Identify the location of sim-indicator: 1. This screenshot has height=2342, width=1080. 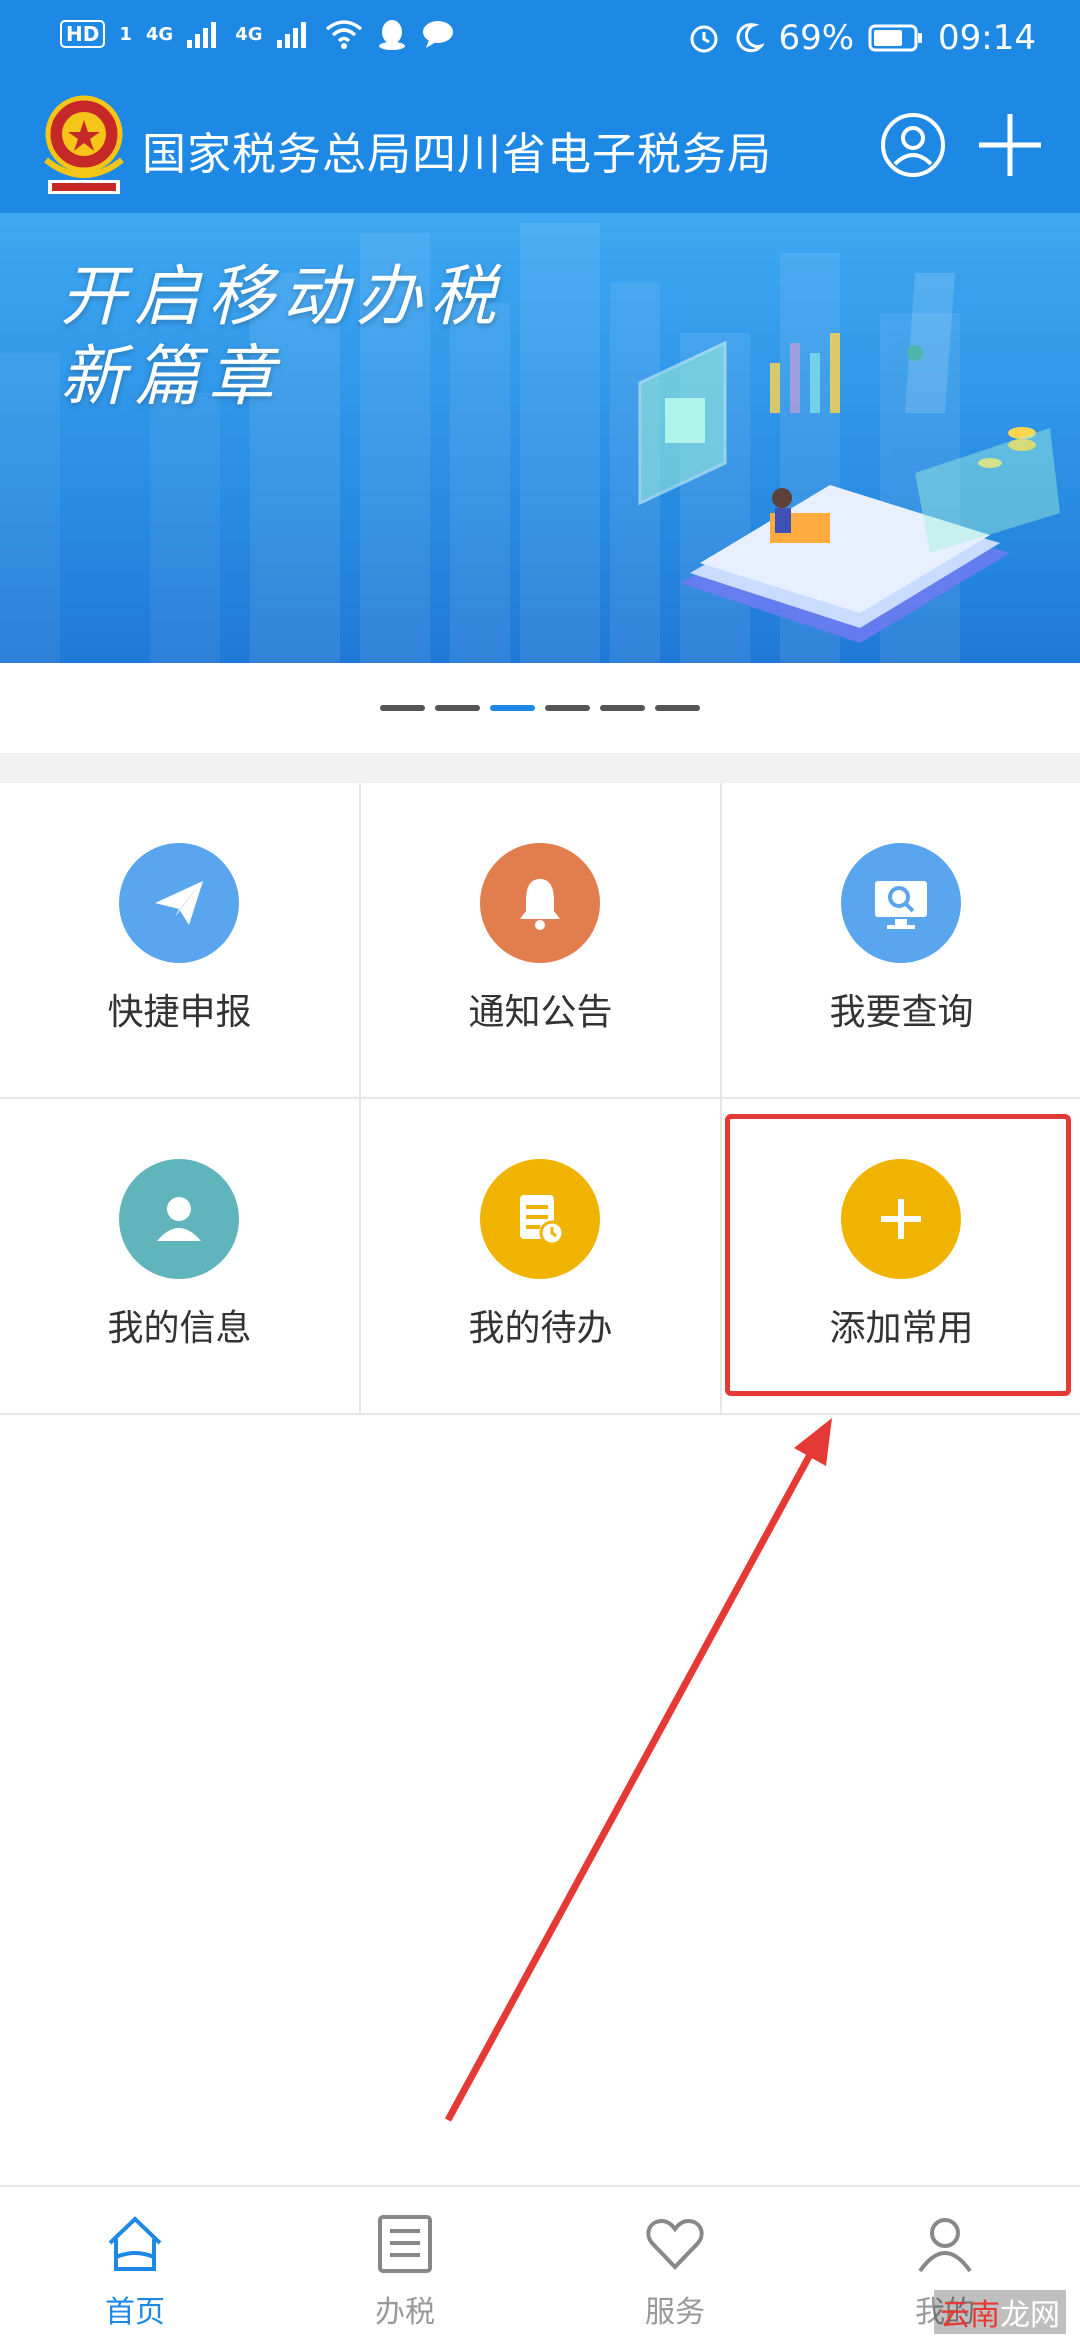
(125, 34).